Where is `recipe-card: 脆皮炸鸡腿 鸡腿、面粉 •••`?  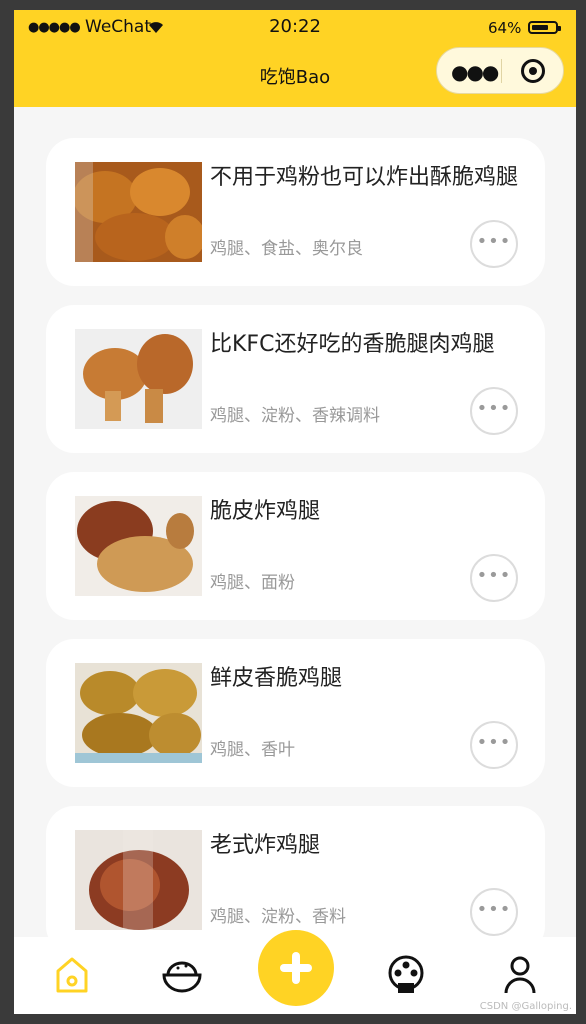 recipe-card: 脆皮炸鸡腿 鸡腿、面粉 ••• is located at coordinates (295, 546).